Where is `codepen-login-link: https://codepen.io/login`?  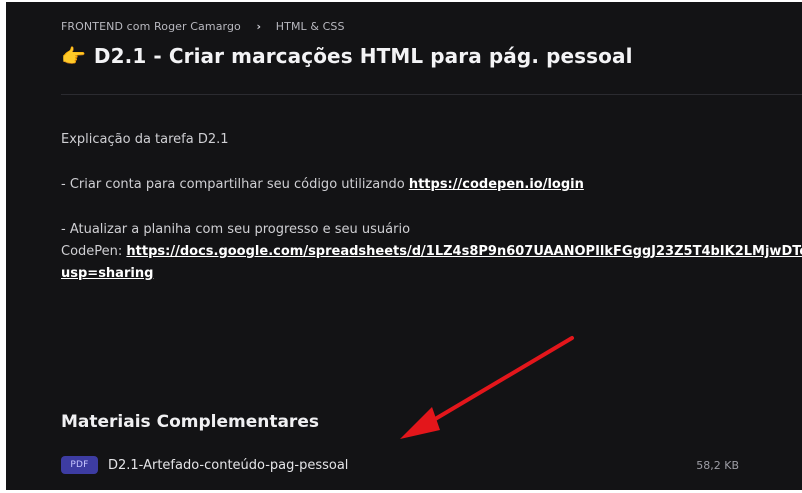 codepen-login-link: https://codepen.io/login is located at coordinates (496, 184).